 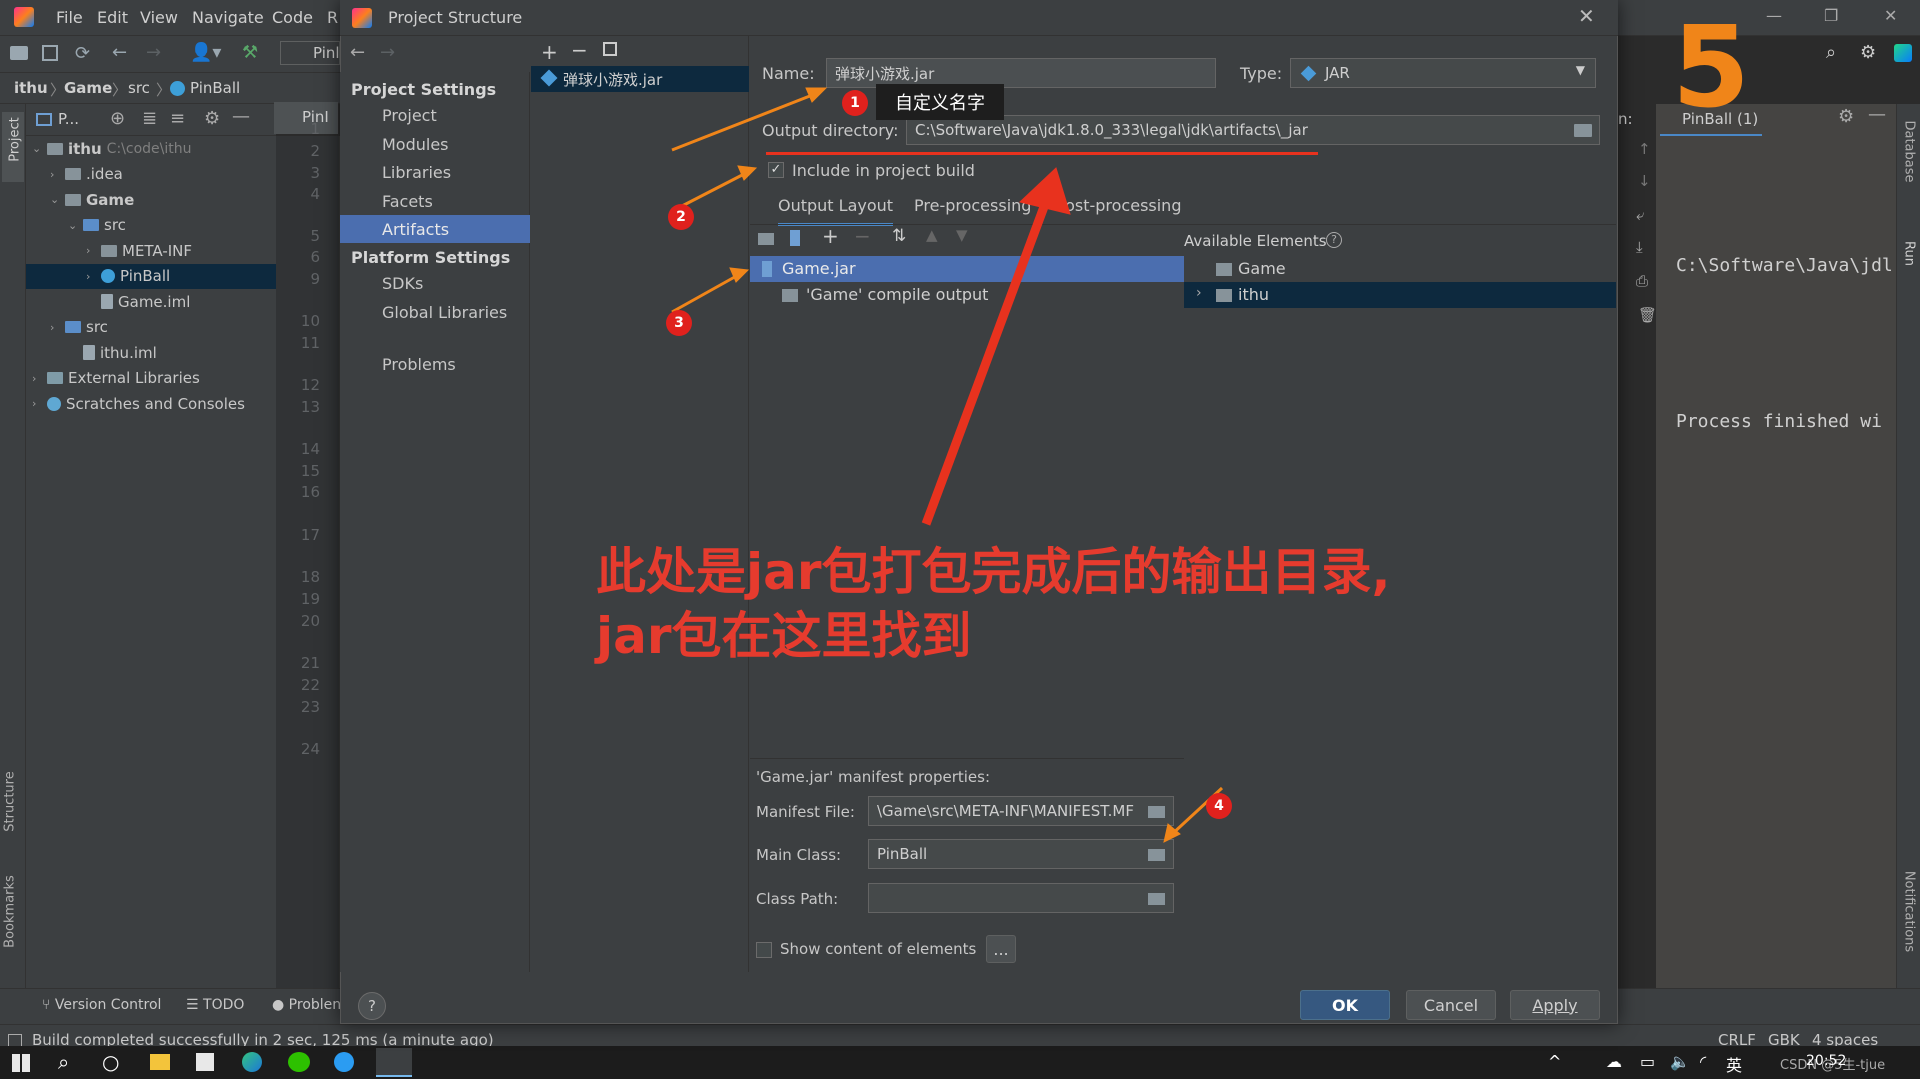 What do you see at coordinates (993, 572) in the screenshot?
I see `note-line-1: 此处是jar包打包完成后的输出目录,` at bounding box center [993, 572].